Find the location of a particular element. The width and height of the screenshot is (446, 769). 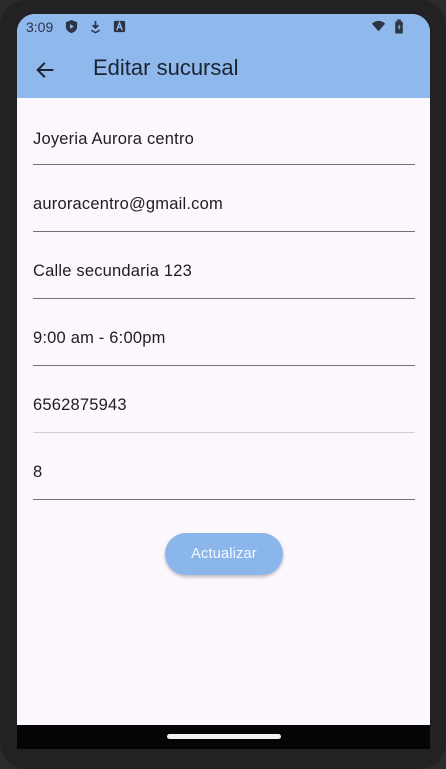

a-icon is located at coordinates (119, 26).